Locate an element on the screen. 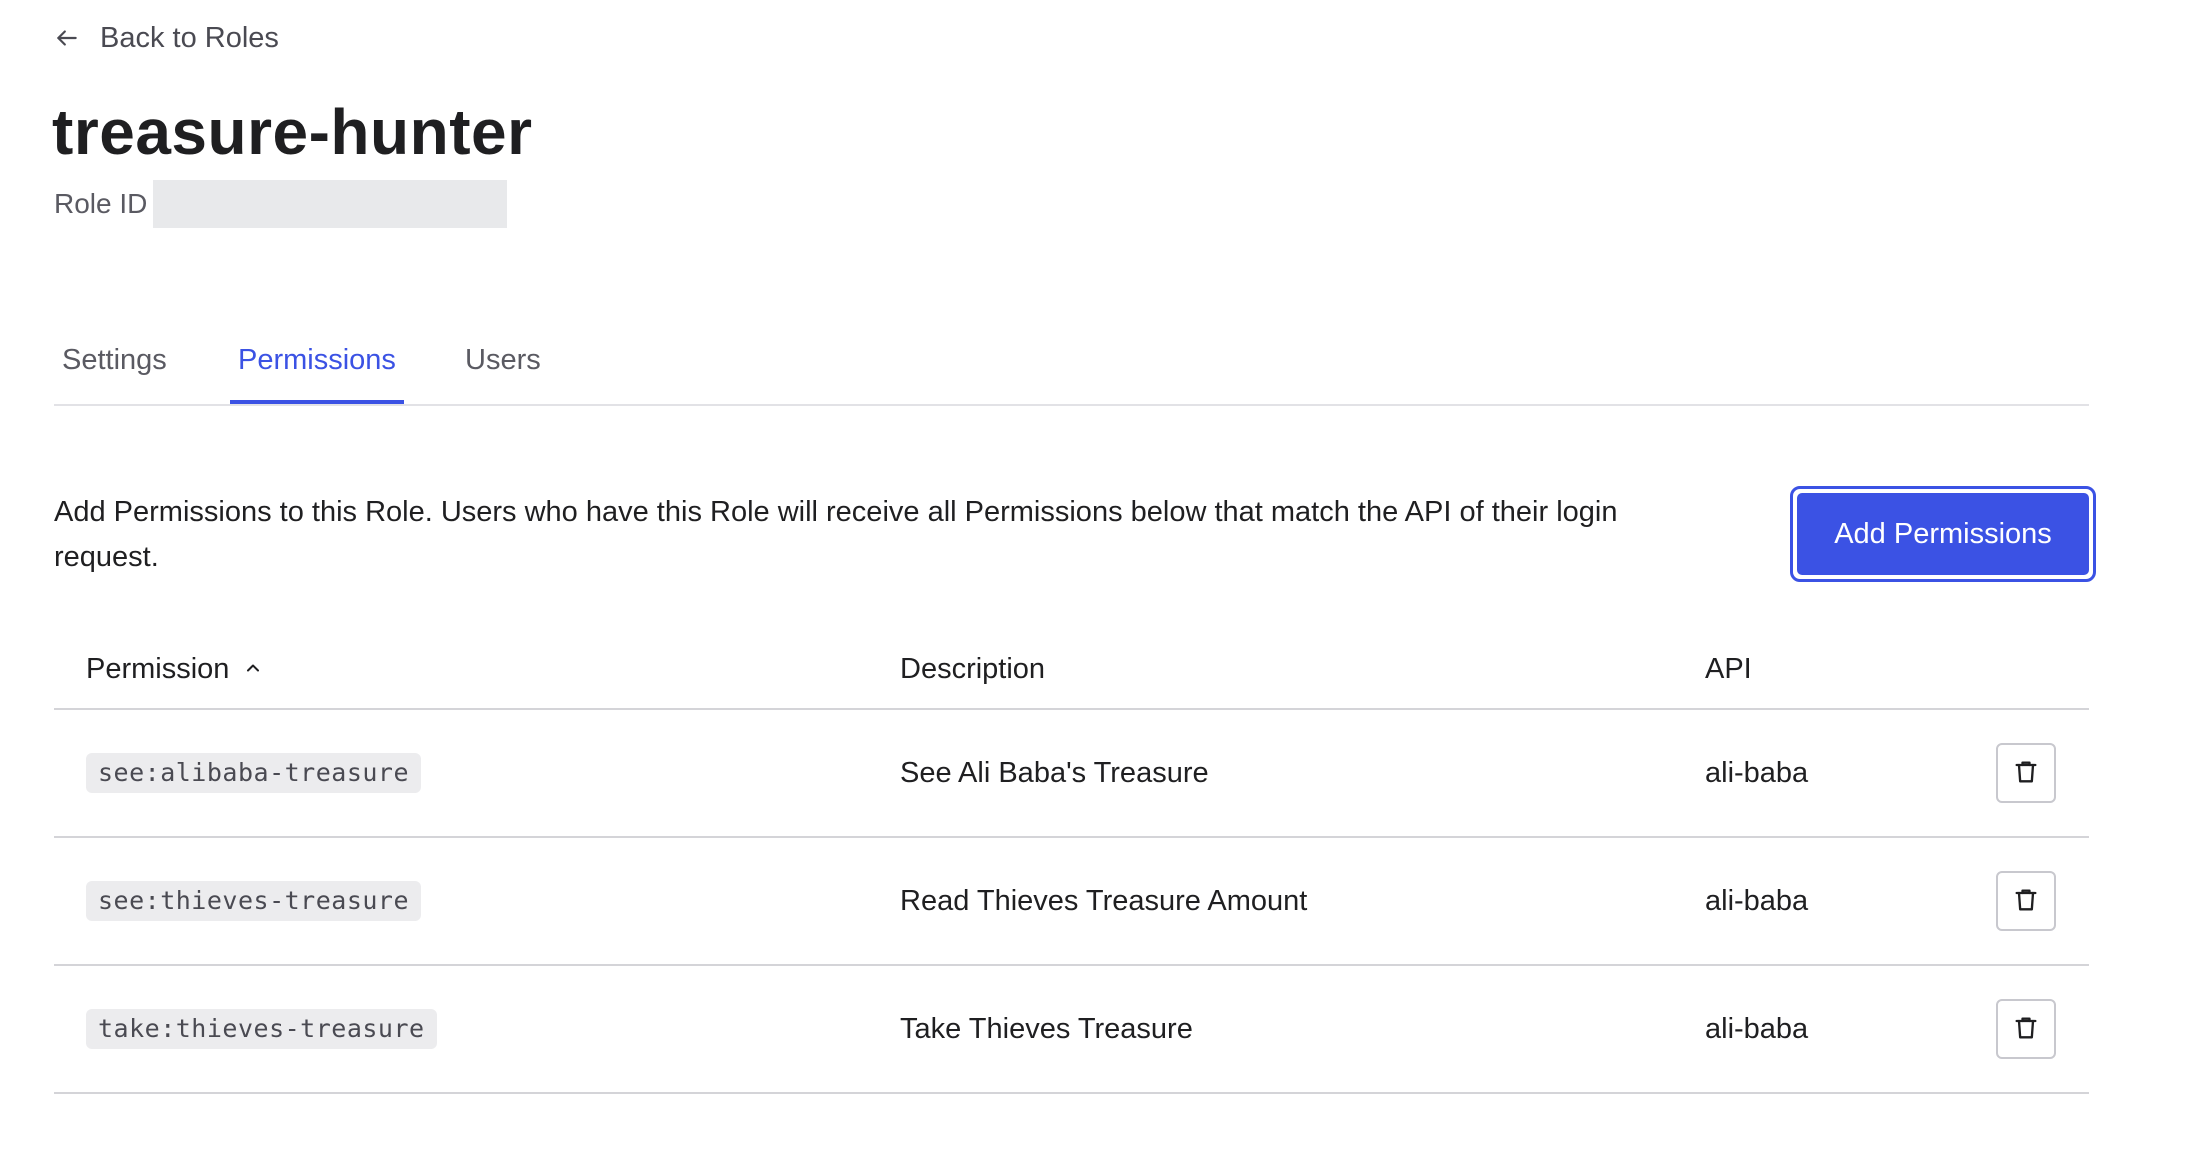  arrow-left-icon is located at coordinates (67, 38).